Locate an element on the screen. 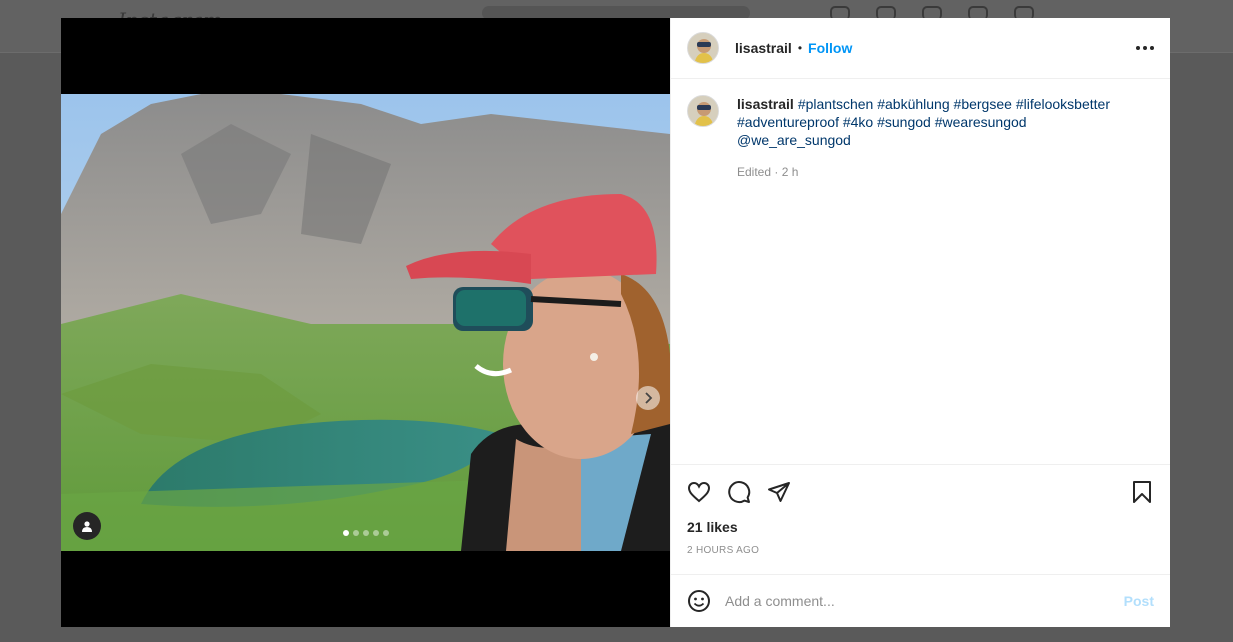 The width and height of the screenshot is (1233, 642). hashtag-link: #plantschen is located at coordinates (836, 104).